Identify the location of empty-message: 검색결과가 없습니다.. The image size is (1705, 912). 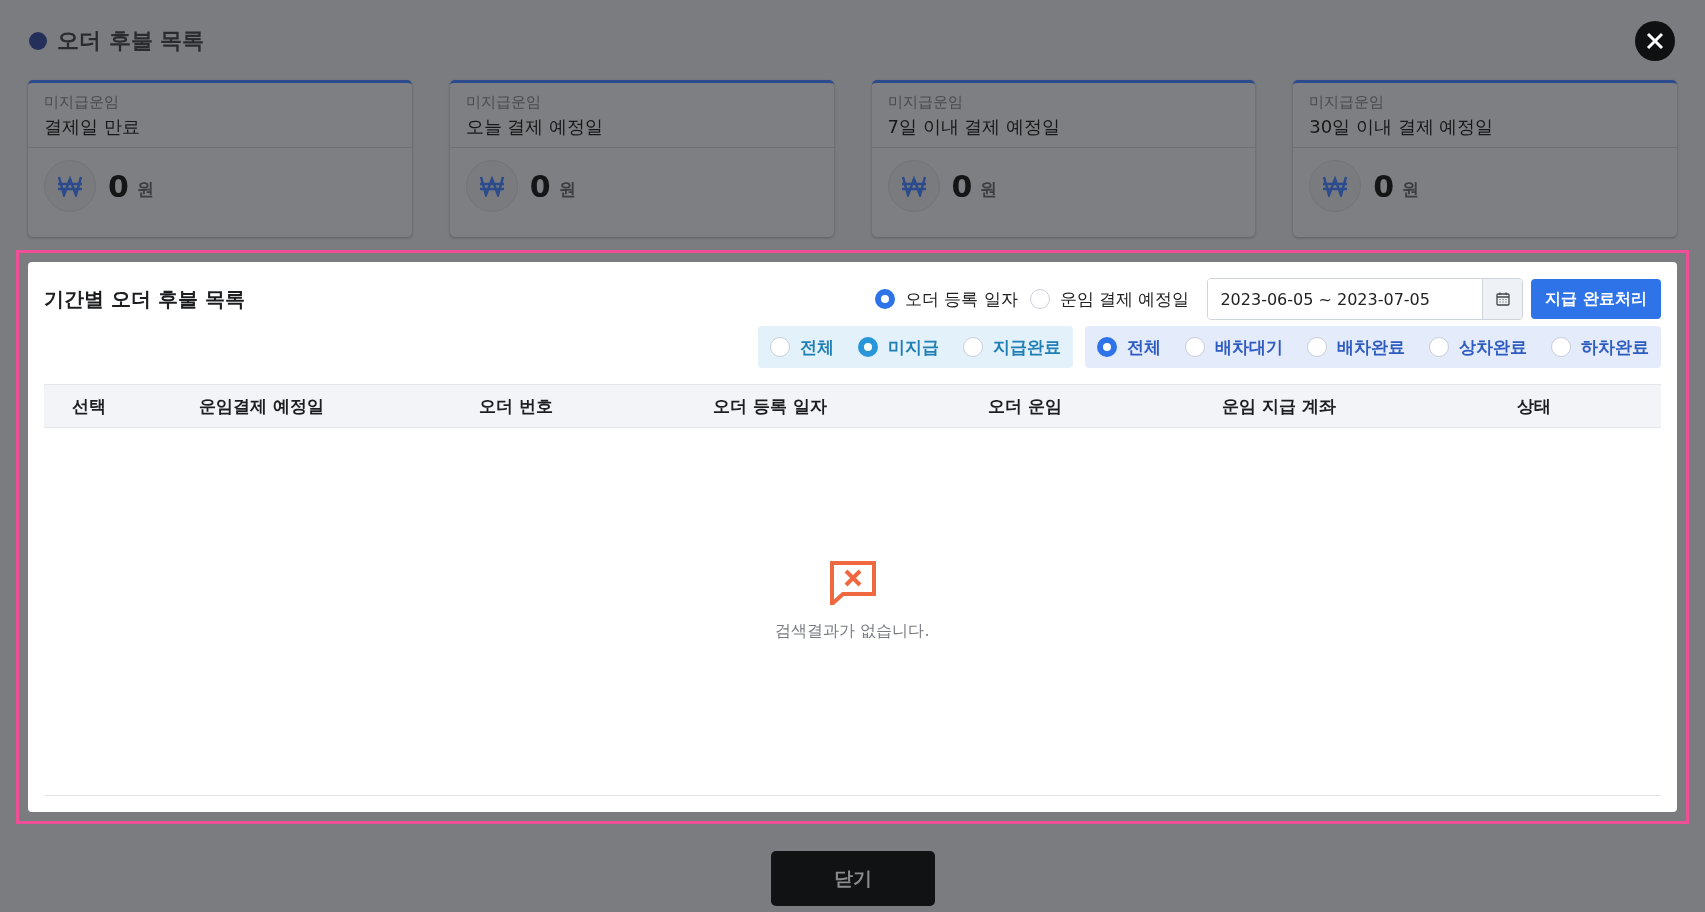
(852, 631).